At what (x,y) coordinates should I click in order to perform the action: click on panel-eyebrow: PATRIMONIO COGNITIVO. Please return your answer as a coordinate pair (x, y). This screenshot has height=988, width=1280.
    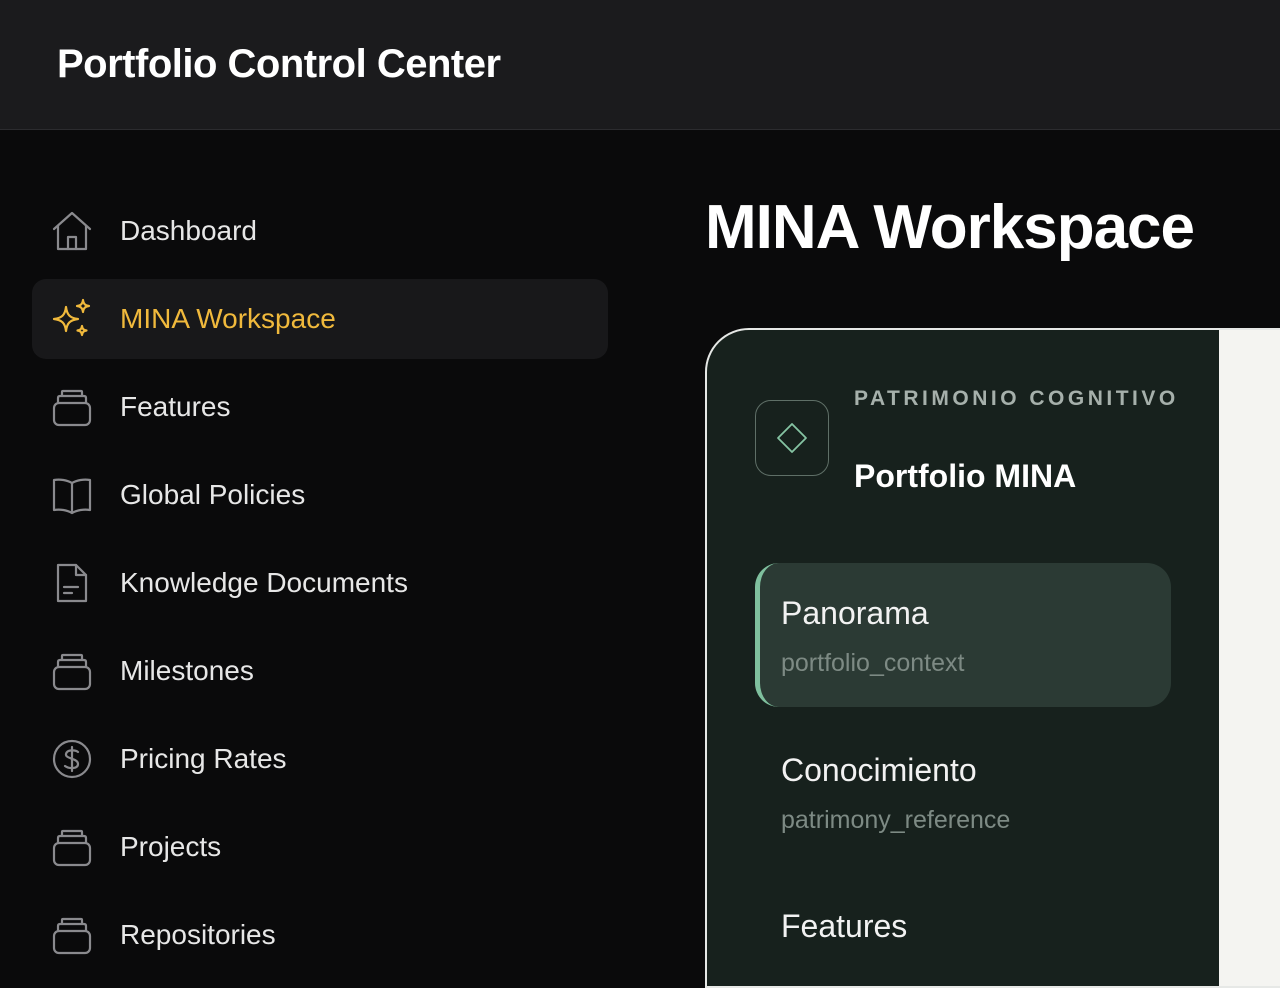
    Looking at the image, I should click on (1016, 398).